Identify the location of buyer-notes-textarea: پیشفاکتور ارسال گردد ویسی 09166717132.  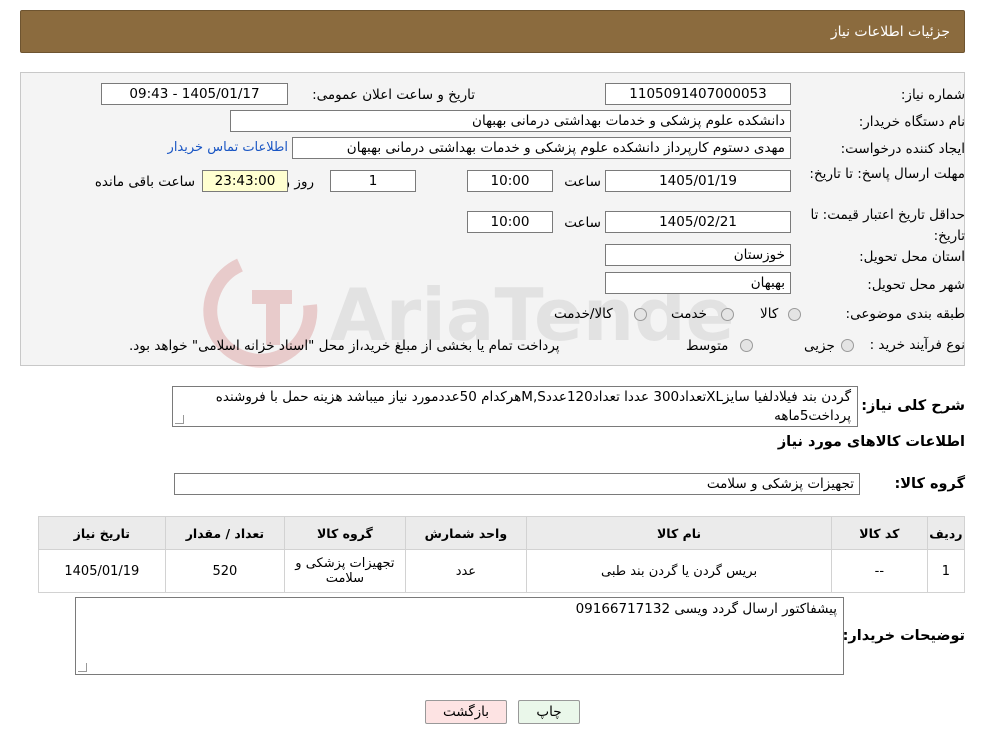
(459, 636).